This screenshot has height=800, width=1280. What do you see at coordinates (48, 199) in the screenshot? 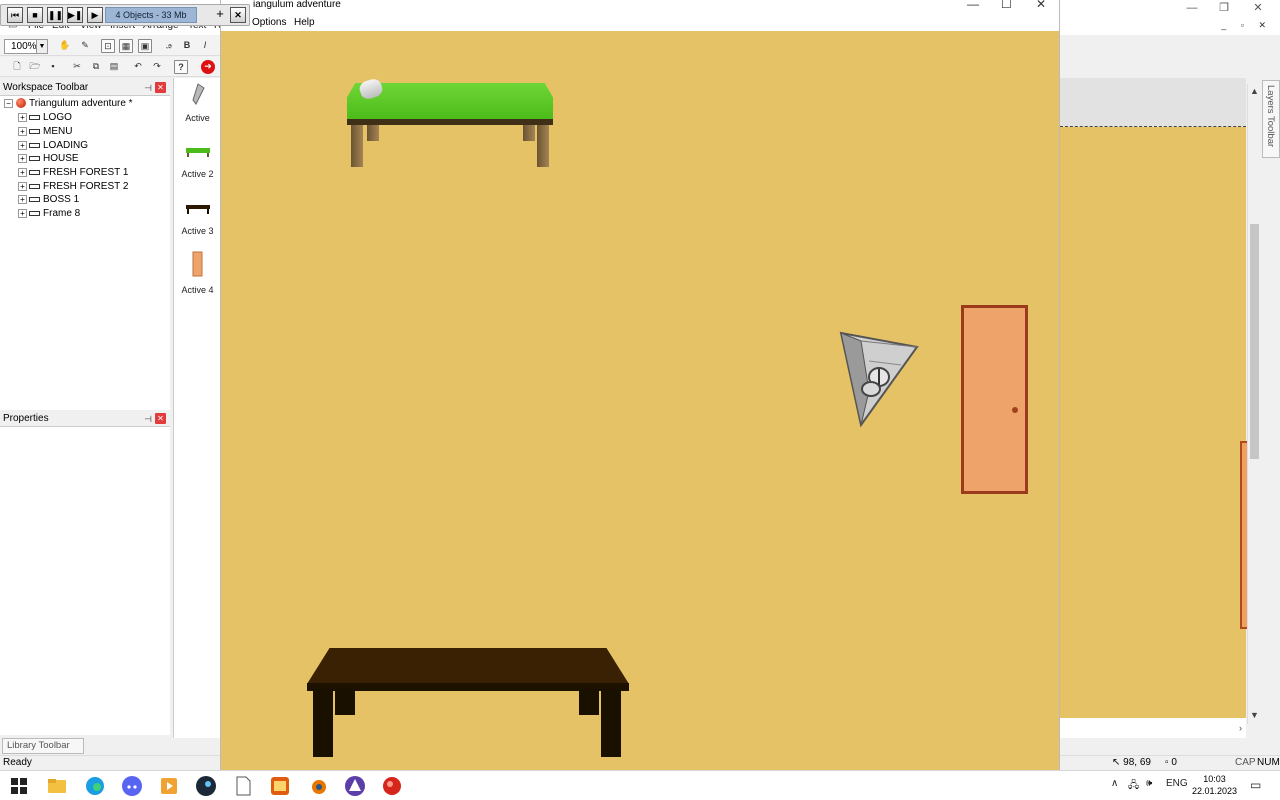
I see `tree-frame-boss-1: + BOSS 1` at bounding box center [48, 199].